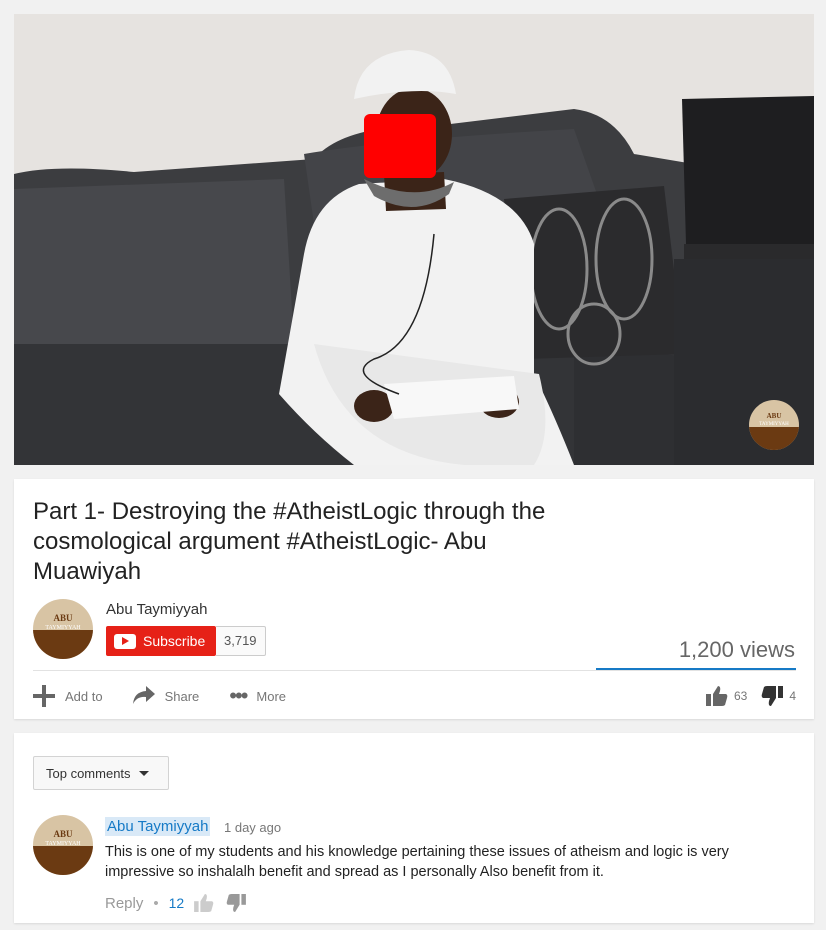 The width and height of the screenshot is (826, 930). What do you see at coordinates (124, 903) in the screenshot?
I see `reply-button: Reply` at bounding box center [124, 903].